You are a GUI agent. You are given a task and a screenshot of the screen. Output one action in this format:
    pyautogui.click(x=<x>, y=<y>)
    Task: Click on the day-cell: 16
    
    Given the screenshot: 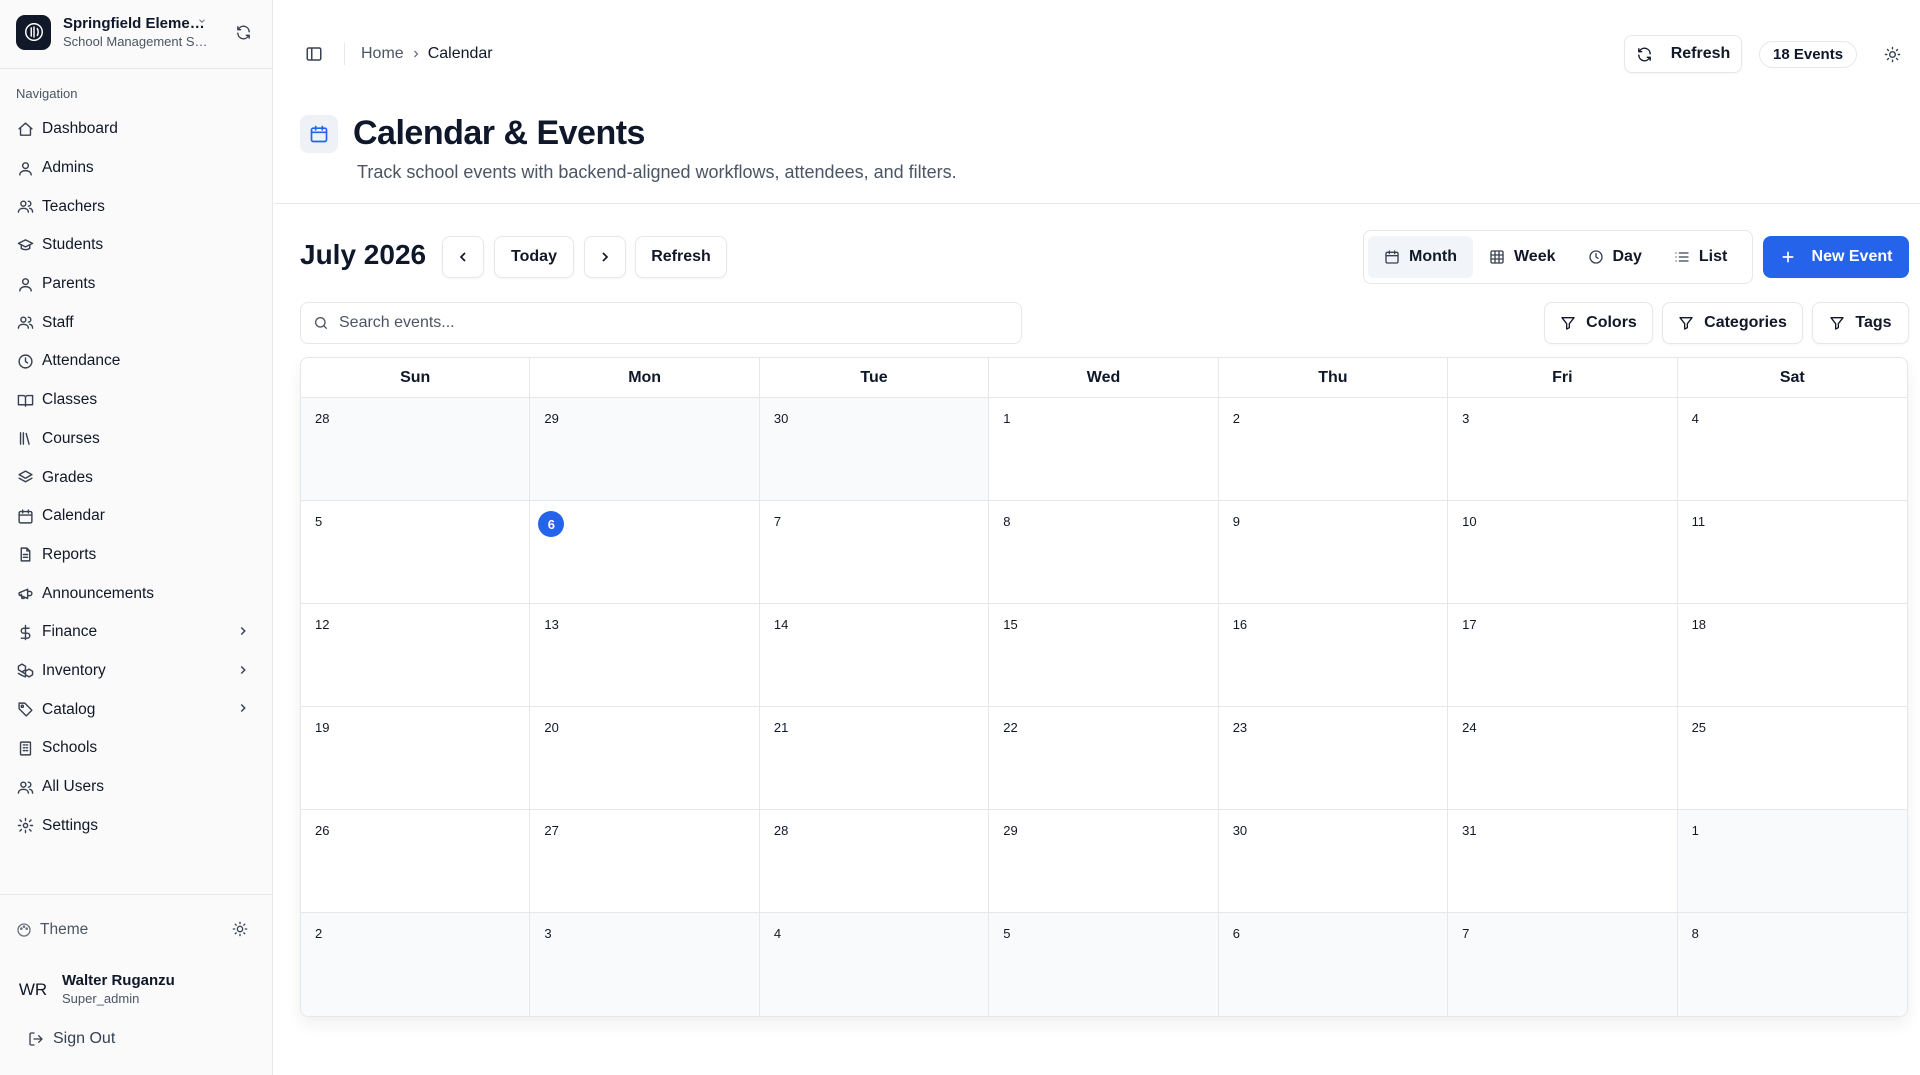 What is the action you would take?
    pyautogui.click(x=1333, y=655)
    